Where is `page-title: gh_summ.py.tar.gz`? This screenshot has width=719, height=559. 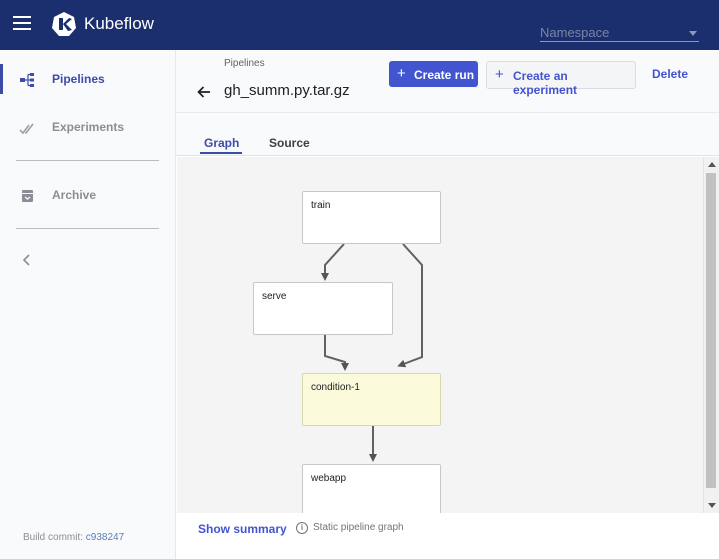 page-title: gh_summ.py.tar.gz is located at coordinates (287, 90).